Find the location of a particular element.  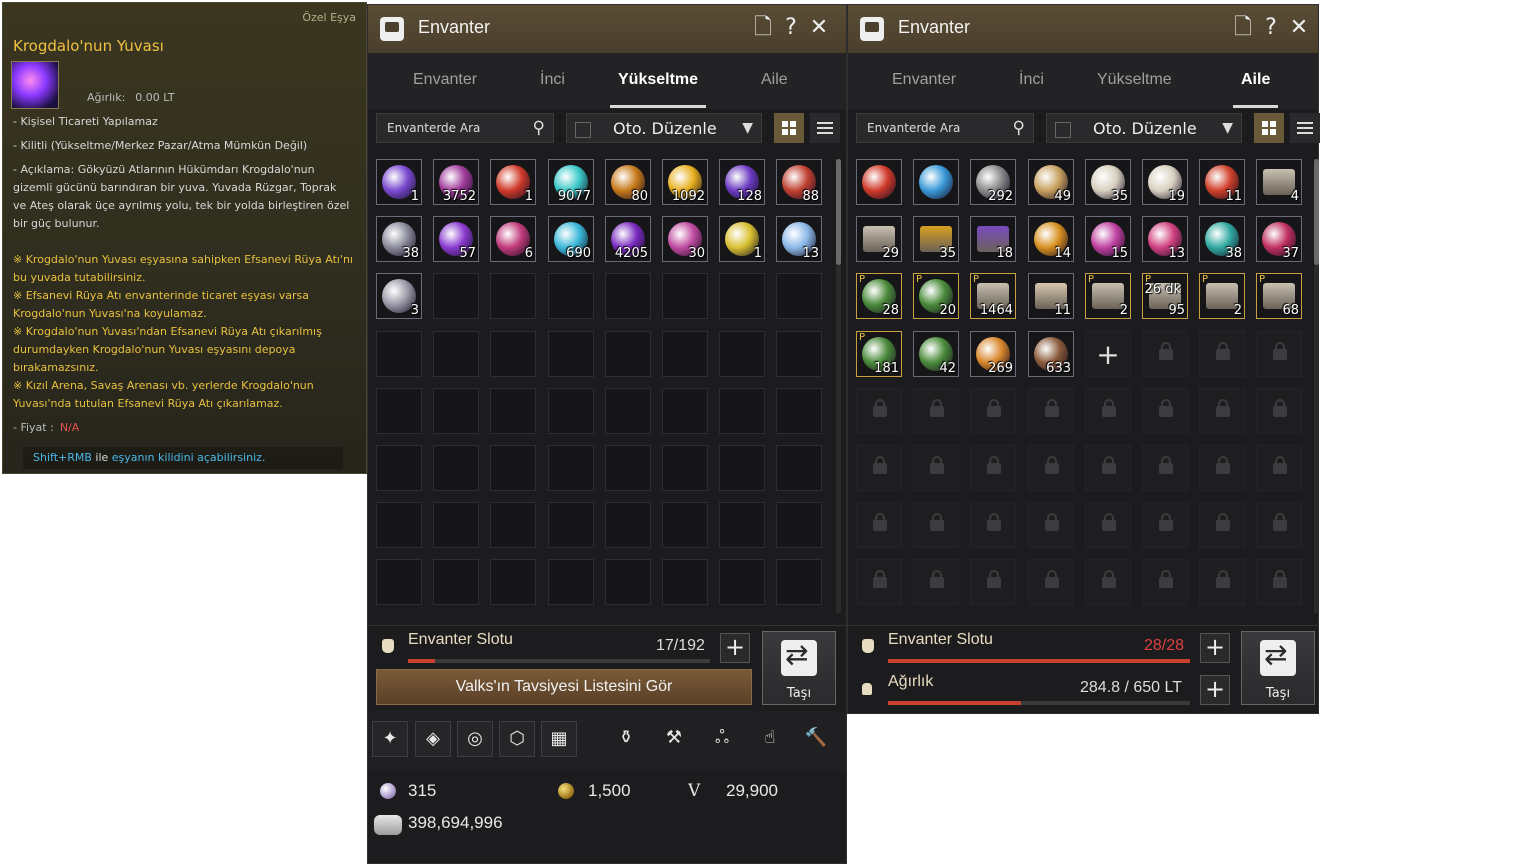

inventory-item: 4 is located at coordinates (1279, 182).